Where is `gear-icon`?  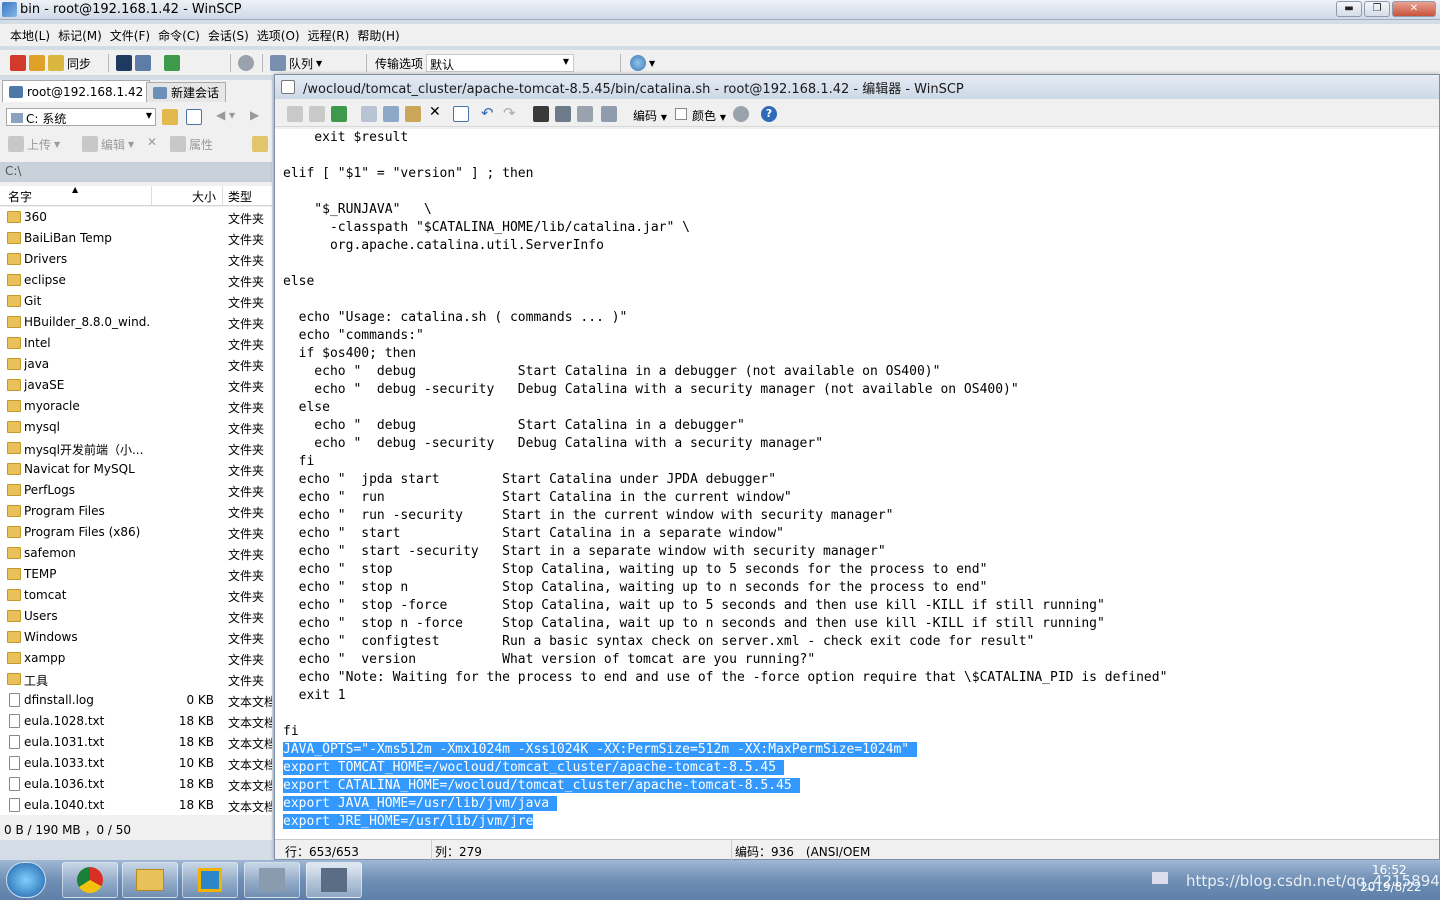
gear-icon is located at coordinates (246, 63).